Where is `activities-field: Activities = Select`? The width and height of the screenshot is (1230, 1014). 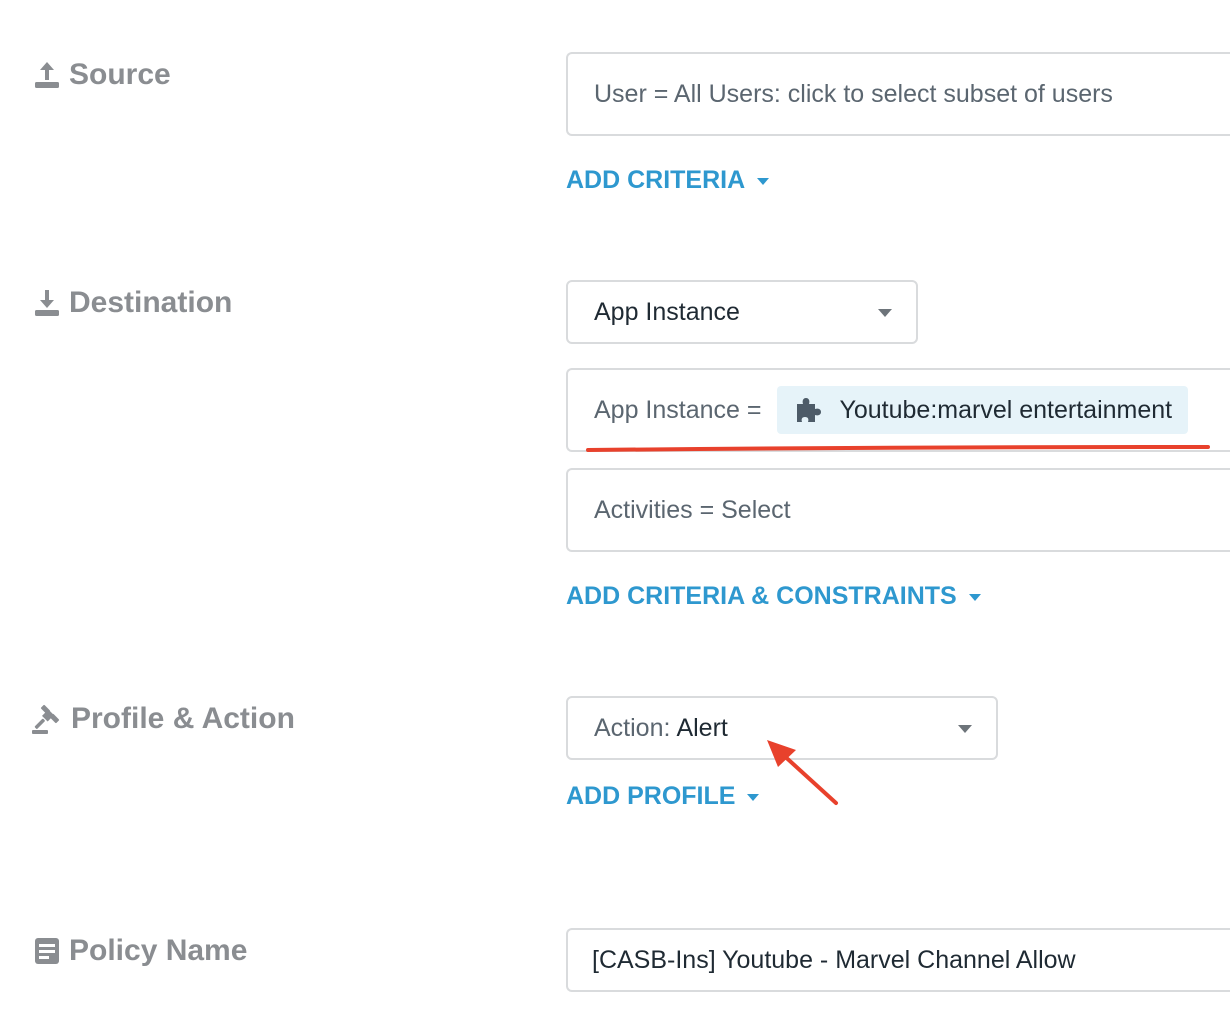
activities-field: Activities = Select is located at coordinates (898, 510).